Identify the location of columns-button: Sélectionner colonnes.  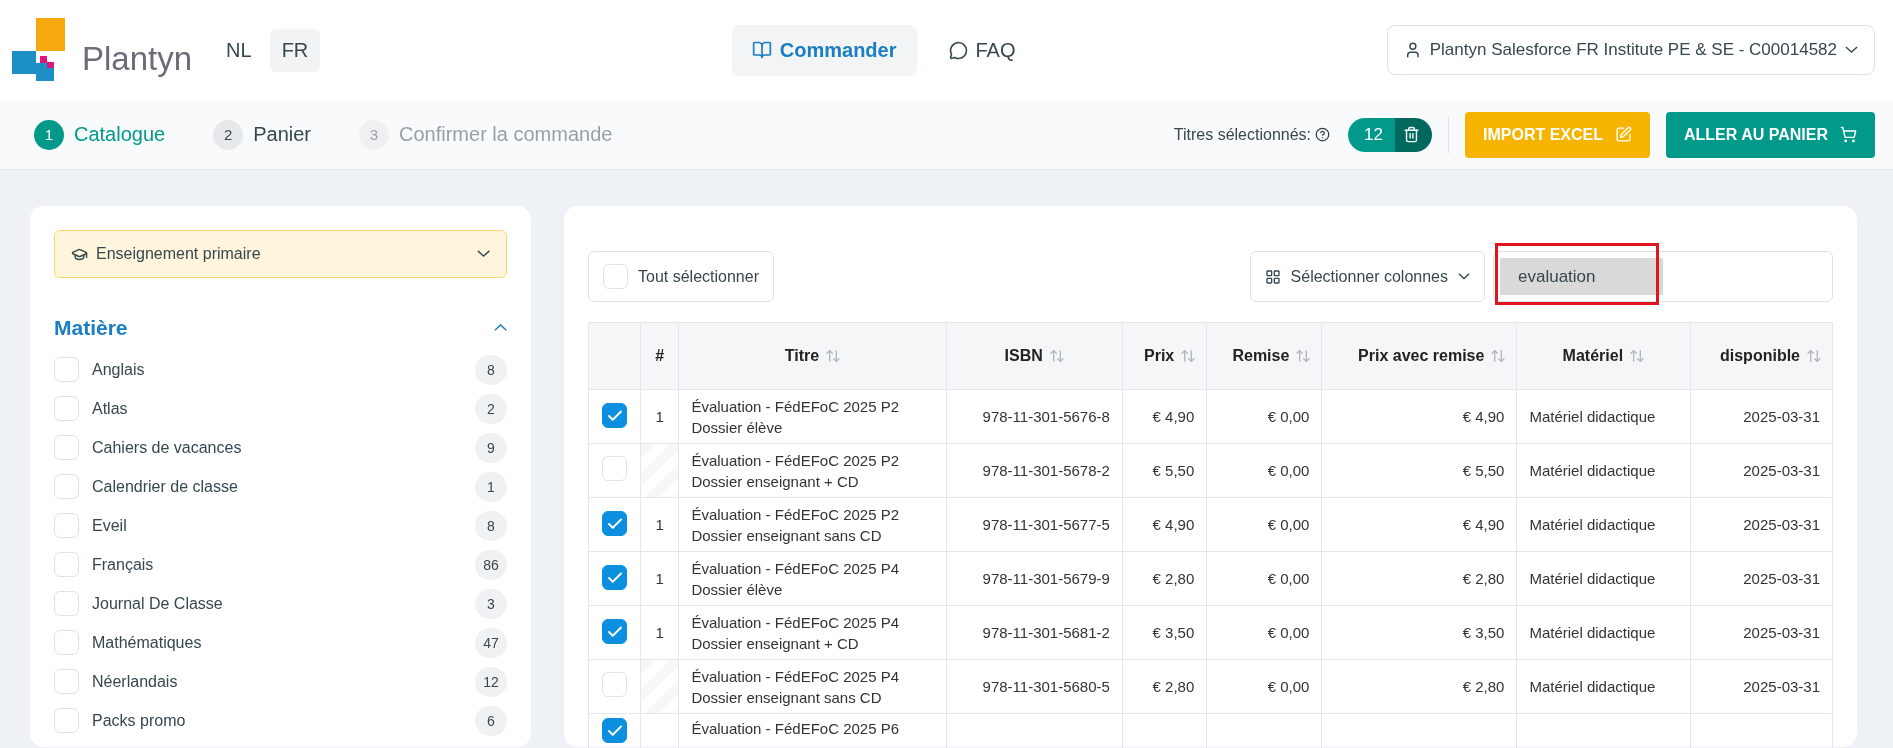
(1367, 276).